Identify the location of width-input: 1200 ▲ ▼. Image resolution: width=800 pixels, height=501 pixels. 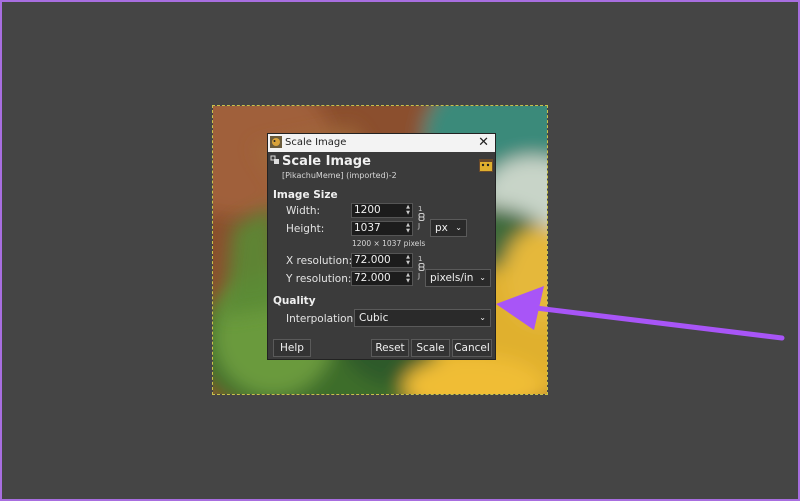
(382, 210).